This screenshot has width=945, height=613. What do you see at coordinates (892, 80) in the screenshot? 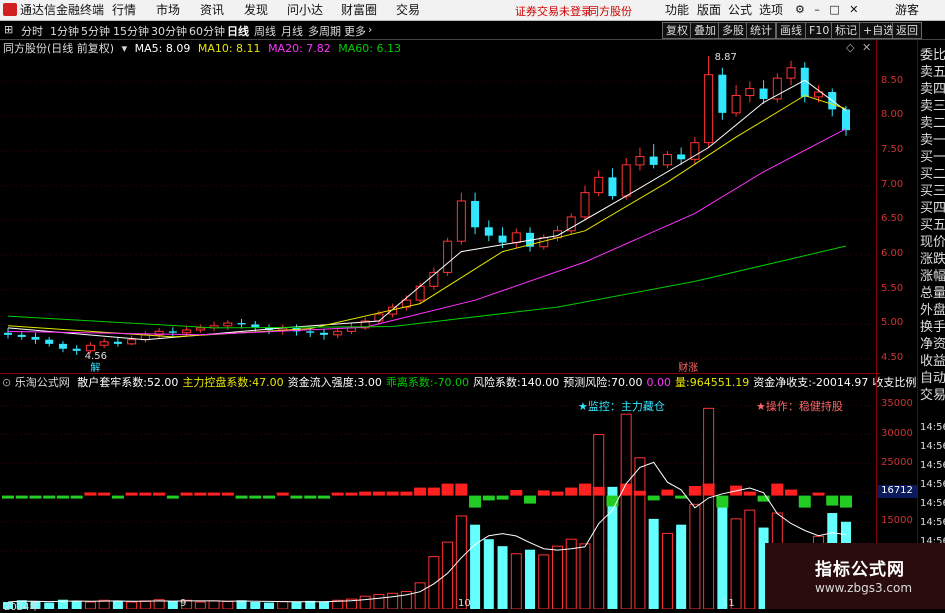
I see `price-axis-tick: 8.50` at bounding box center [892, 80].